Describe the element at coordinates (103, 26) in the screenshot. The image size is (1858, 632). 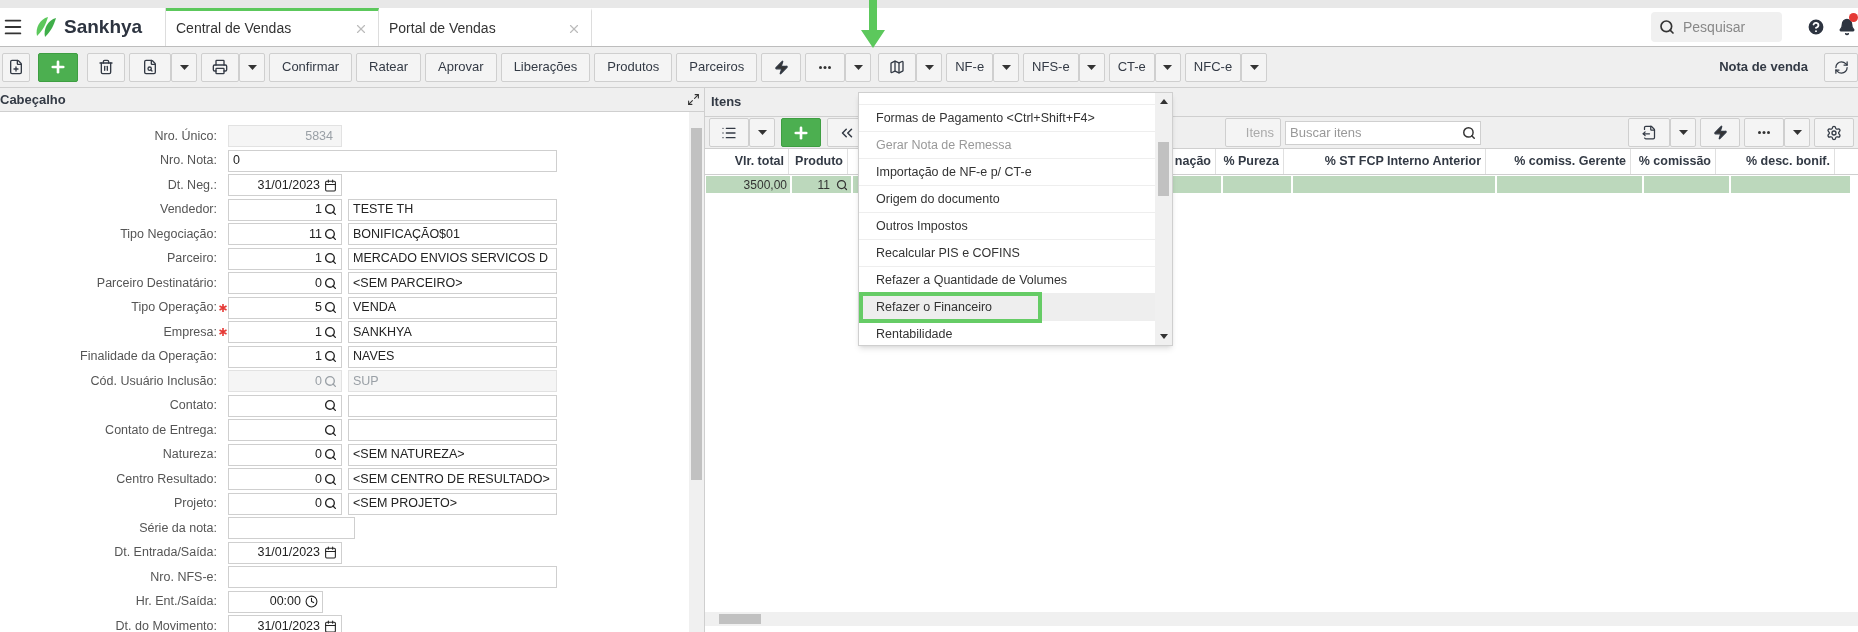
I see `brand-name: Sankhya` at that location.